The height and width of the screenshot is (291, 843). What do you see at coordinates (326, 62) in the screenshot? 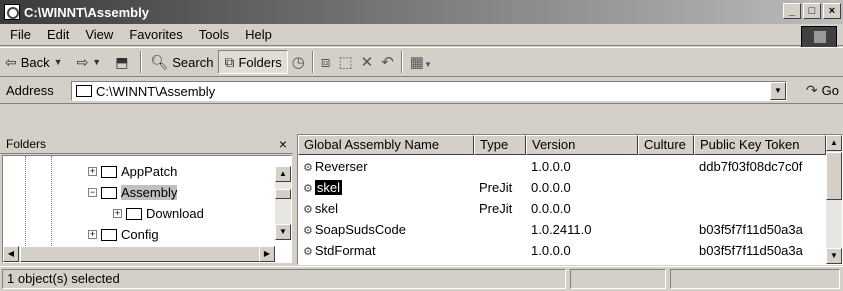
I see `move-to-icon: ⧈` at bounding box center [326, 62].